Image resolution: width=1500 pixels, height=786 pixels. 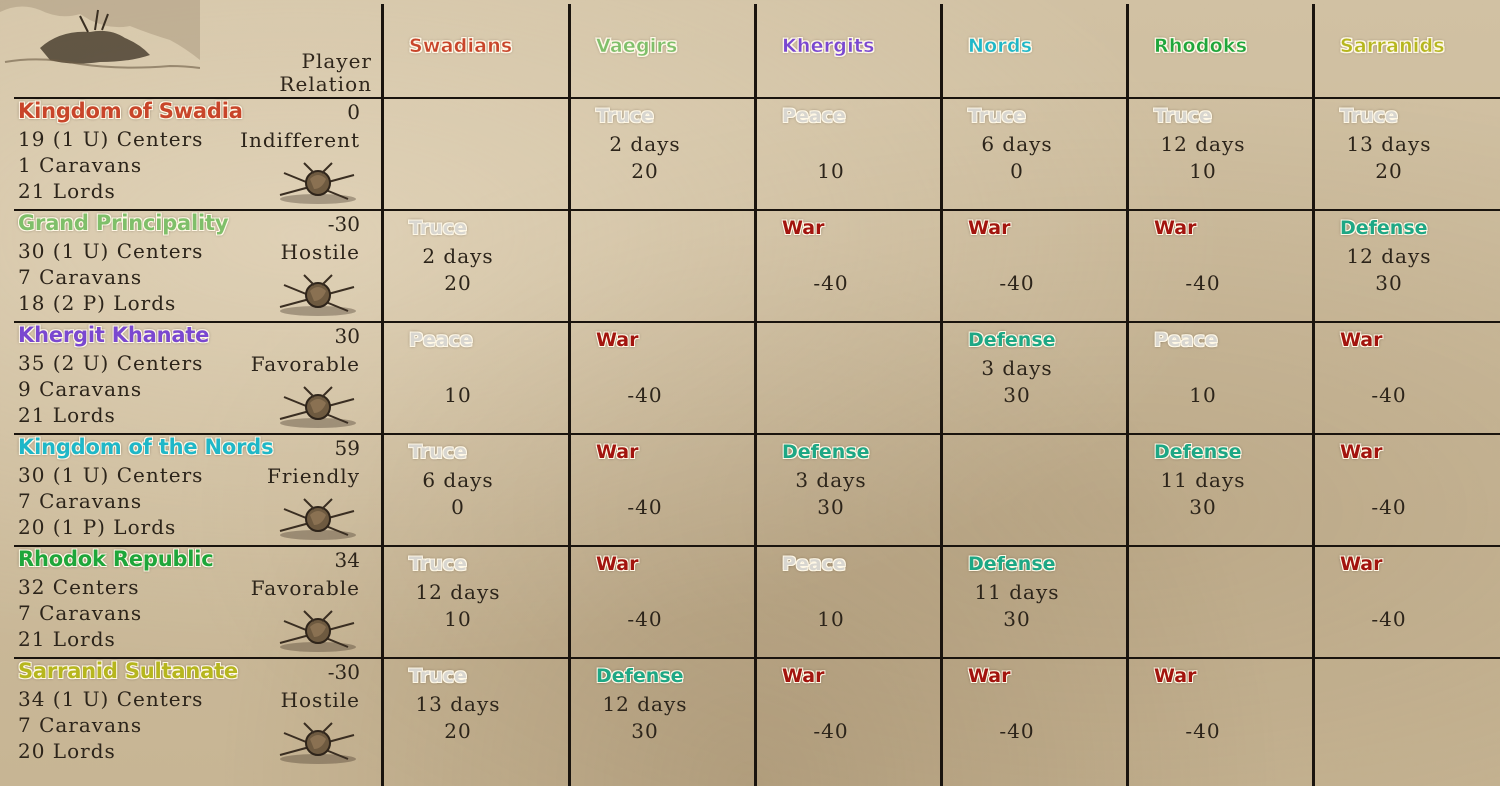 I want to click on faction-lords: 21 Lords, so click(x=67, y=415).